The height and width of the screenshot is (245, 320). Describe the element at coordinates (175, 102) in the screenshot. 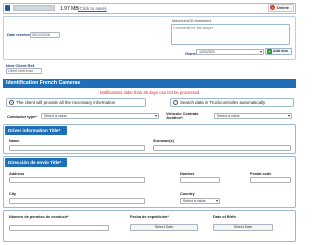

I see `radio-unchecked-icon` at that location.